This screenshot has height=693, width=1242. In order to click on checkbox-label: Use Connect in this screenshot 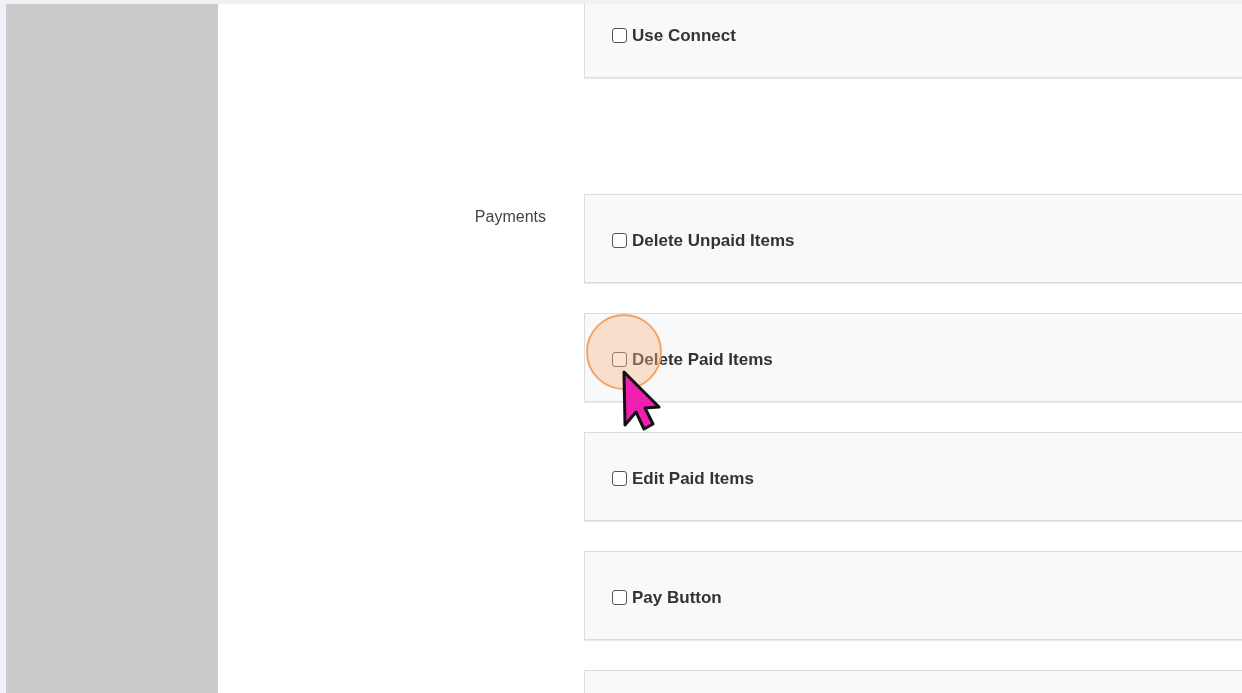, I will do `click(674, 35)`.